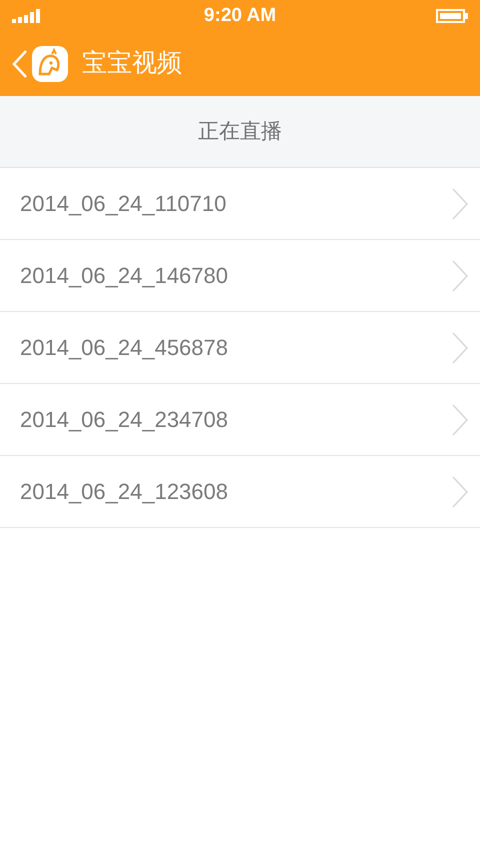 The height and width of the screenshot is (852, 480). Describe the element at coordinates (27, 16) in the screenshot. I see `signal-icon` at that location.